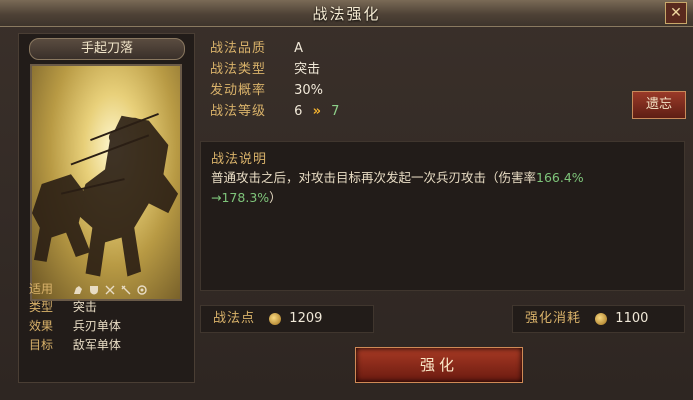 This screenshot has height=400, width=693. I want to click on cavalry-icon, so click(77, 289).